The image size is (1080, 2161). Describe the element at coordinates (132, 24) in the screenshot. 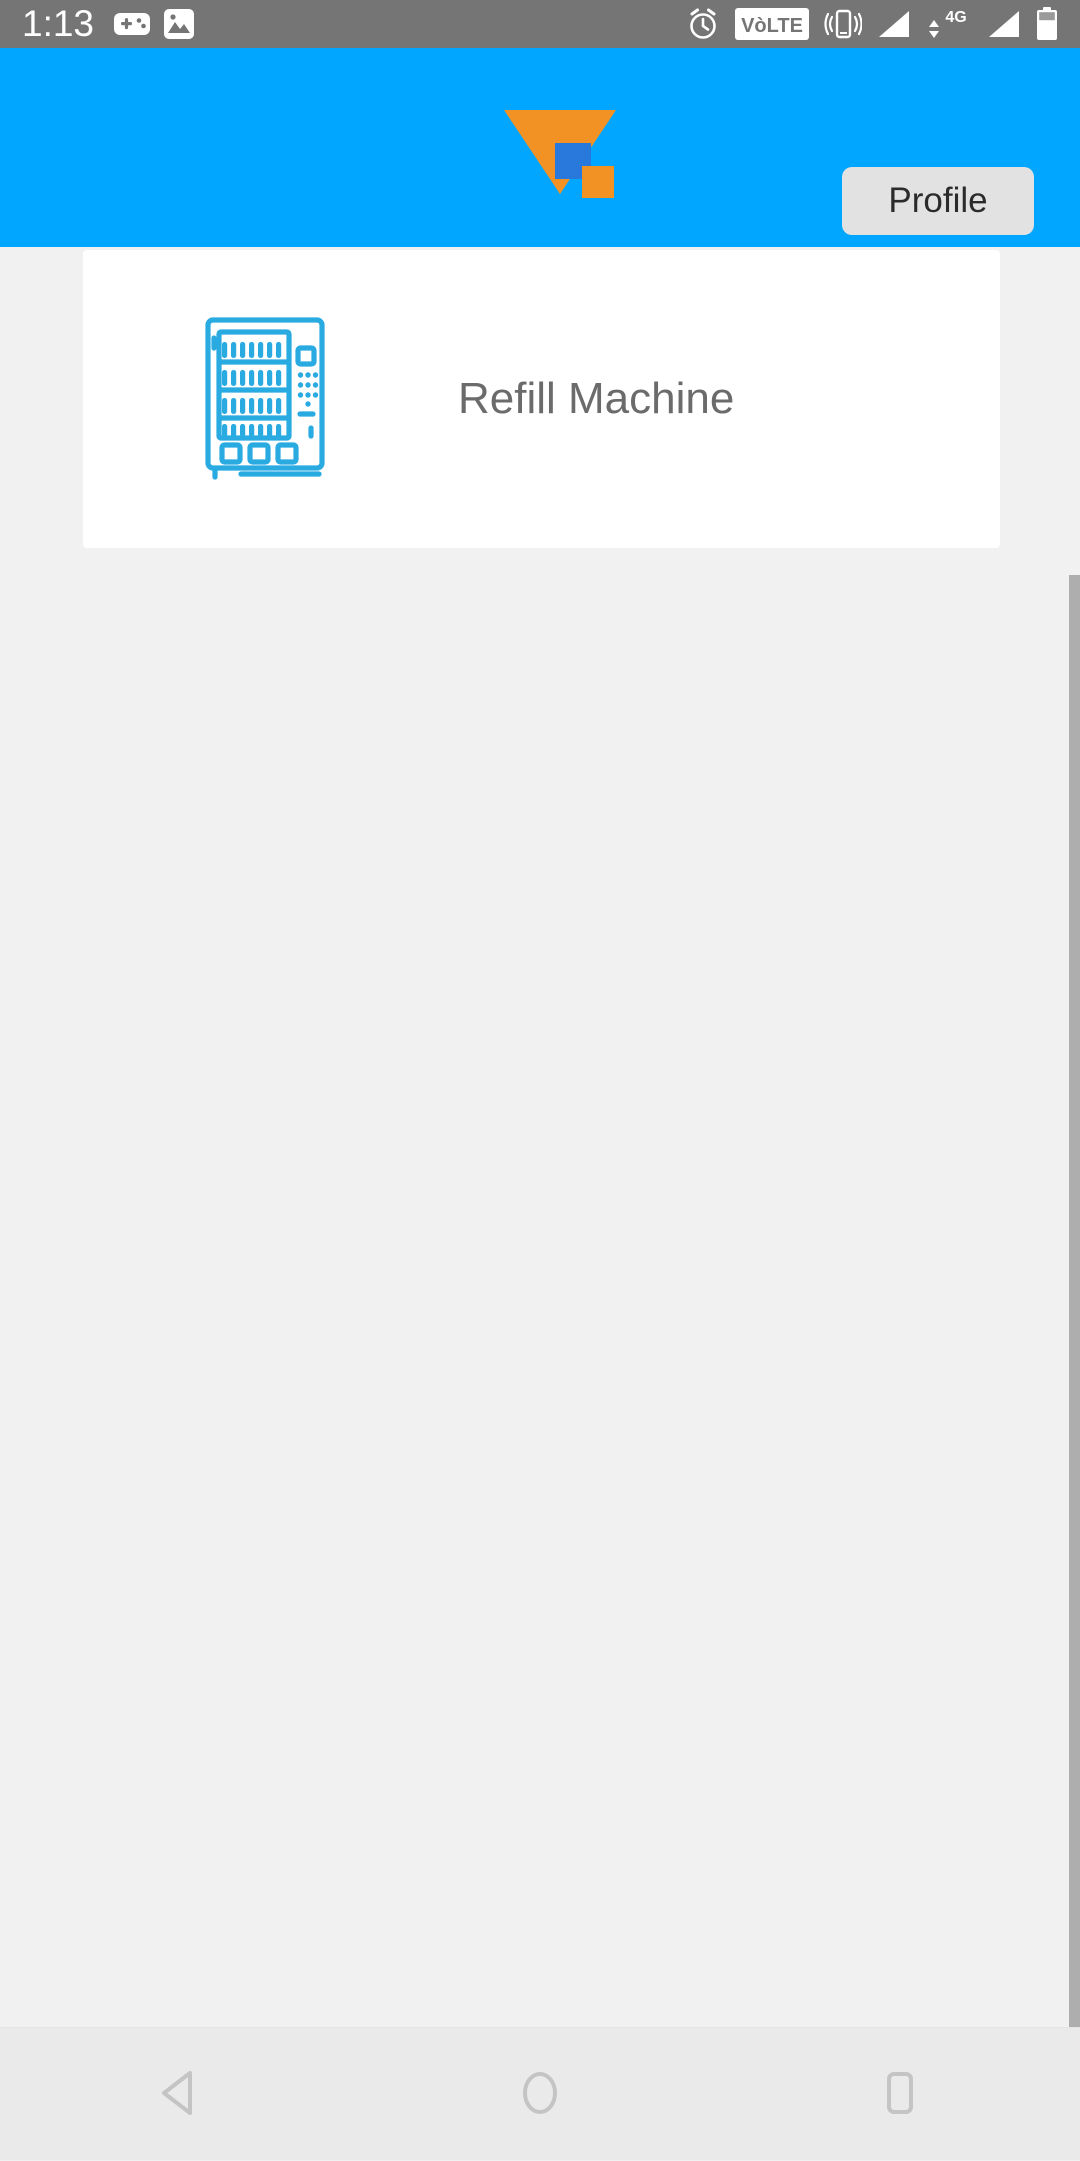

I see `gamepad-icon` at that location.